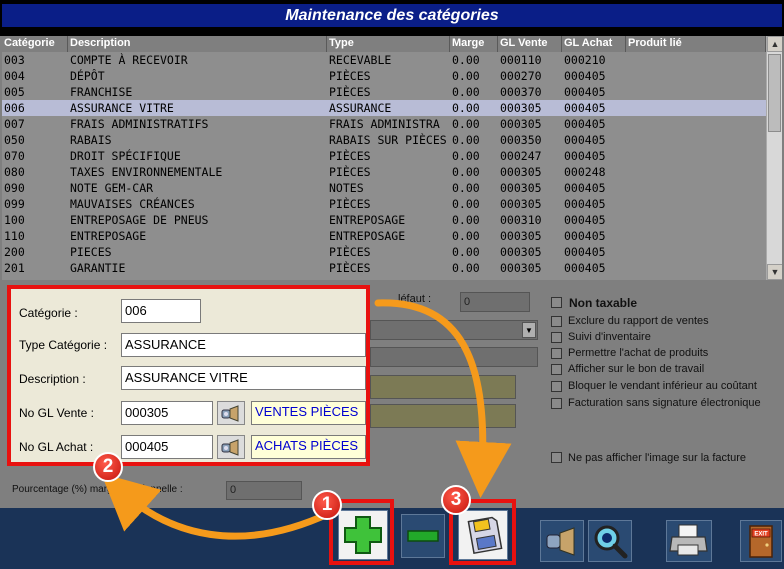 The width and height of the screenshot is (784, 569). What do you see at coordinates (495, 302) in the screenshot?
I see `defaut-field: 0` at bounding box center [495, 302].